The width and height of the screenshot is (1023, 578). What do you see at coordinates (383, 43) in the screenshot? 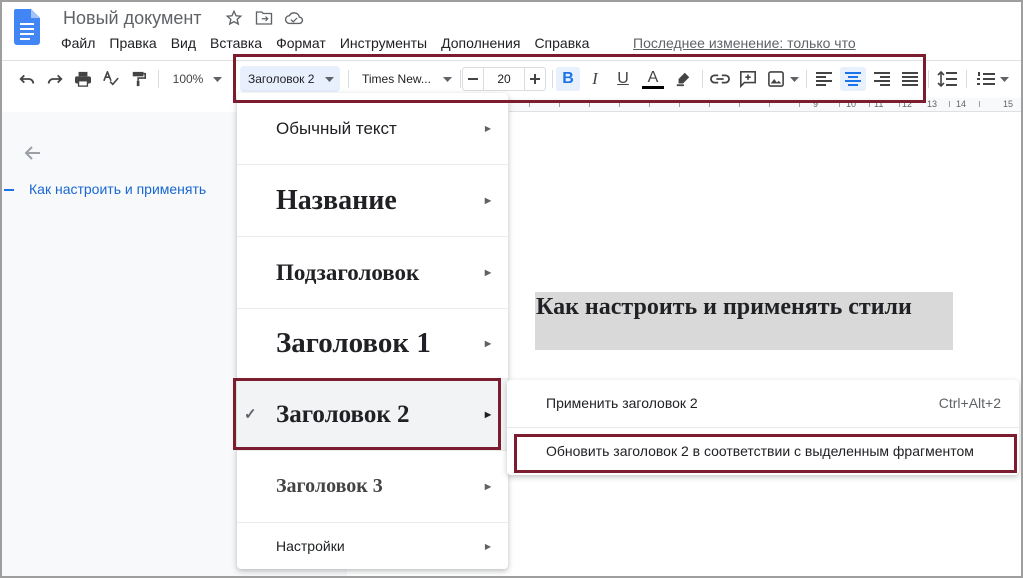
I see `menu-tools: Инструменты` at bounding box center [383, 43].